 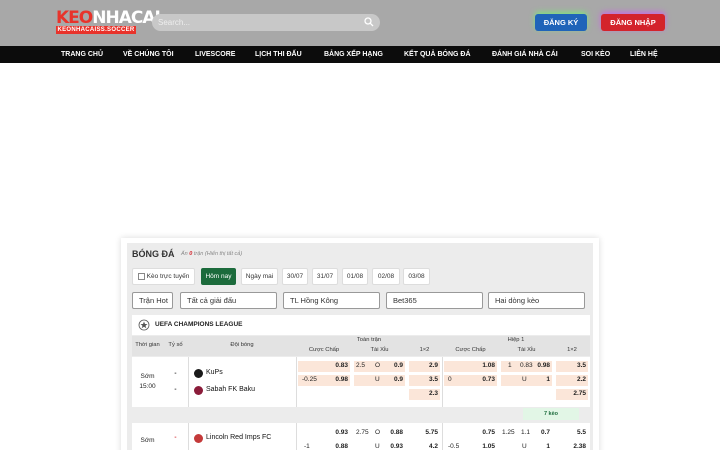 I want to click on tab-date-3107: 31/07, so click(x=325, y=276).